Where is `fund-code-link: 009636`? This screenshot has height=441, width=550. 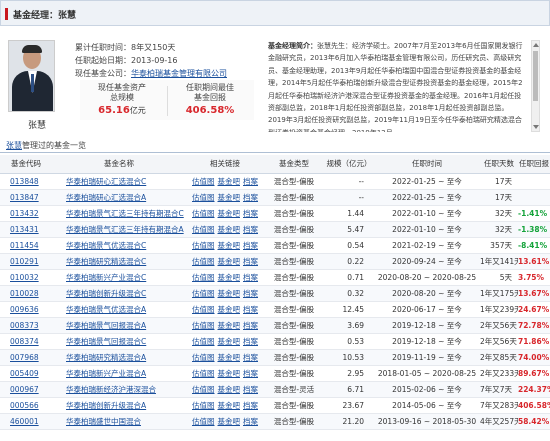 fund-code-link: 009636 is located at coordinates (26, 309).